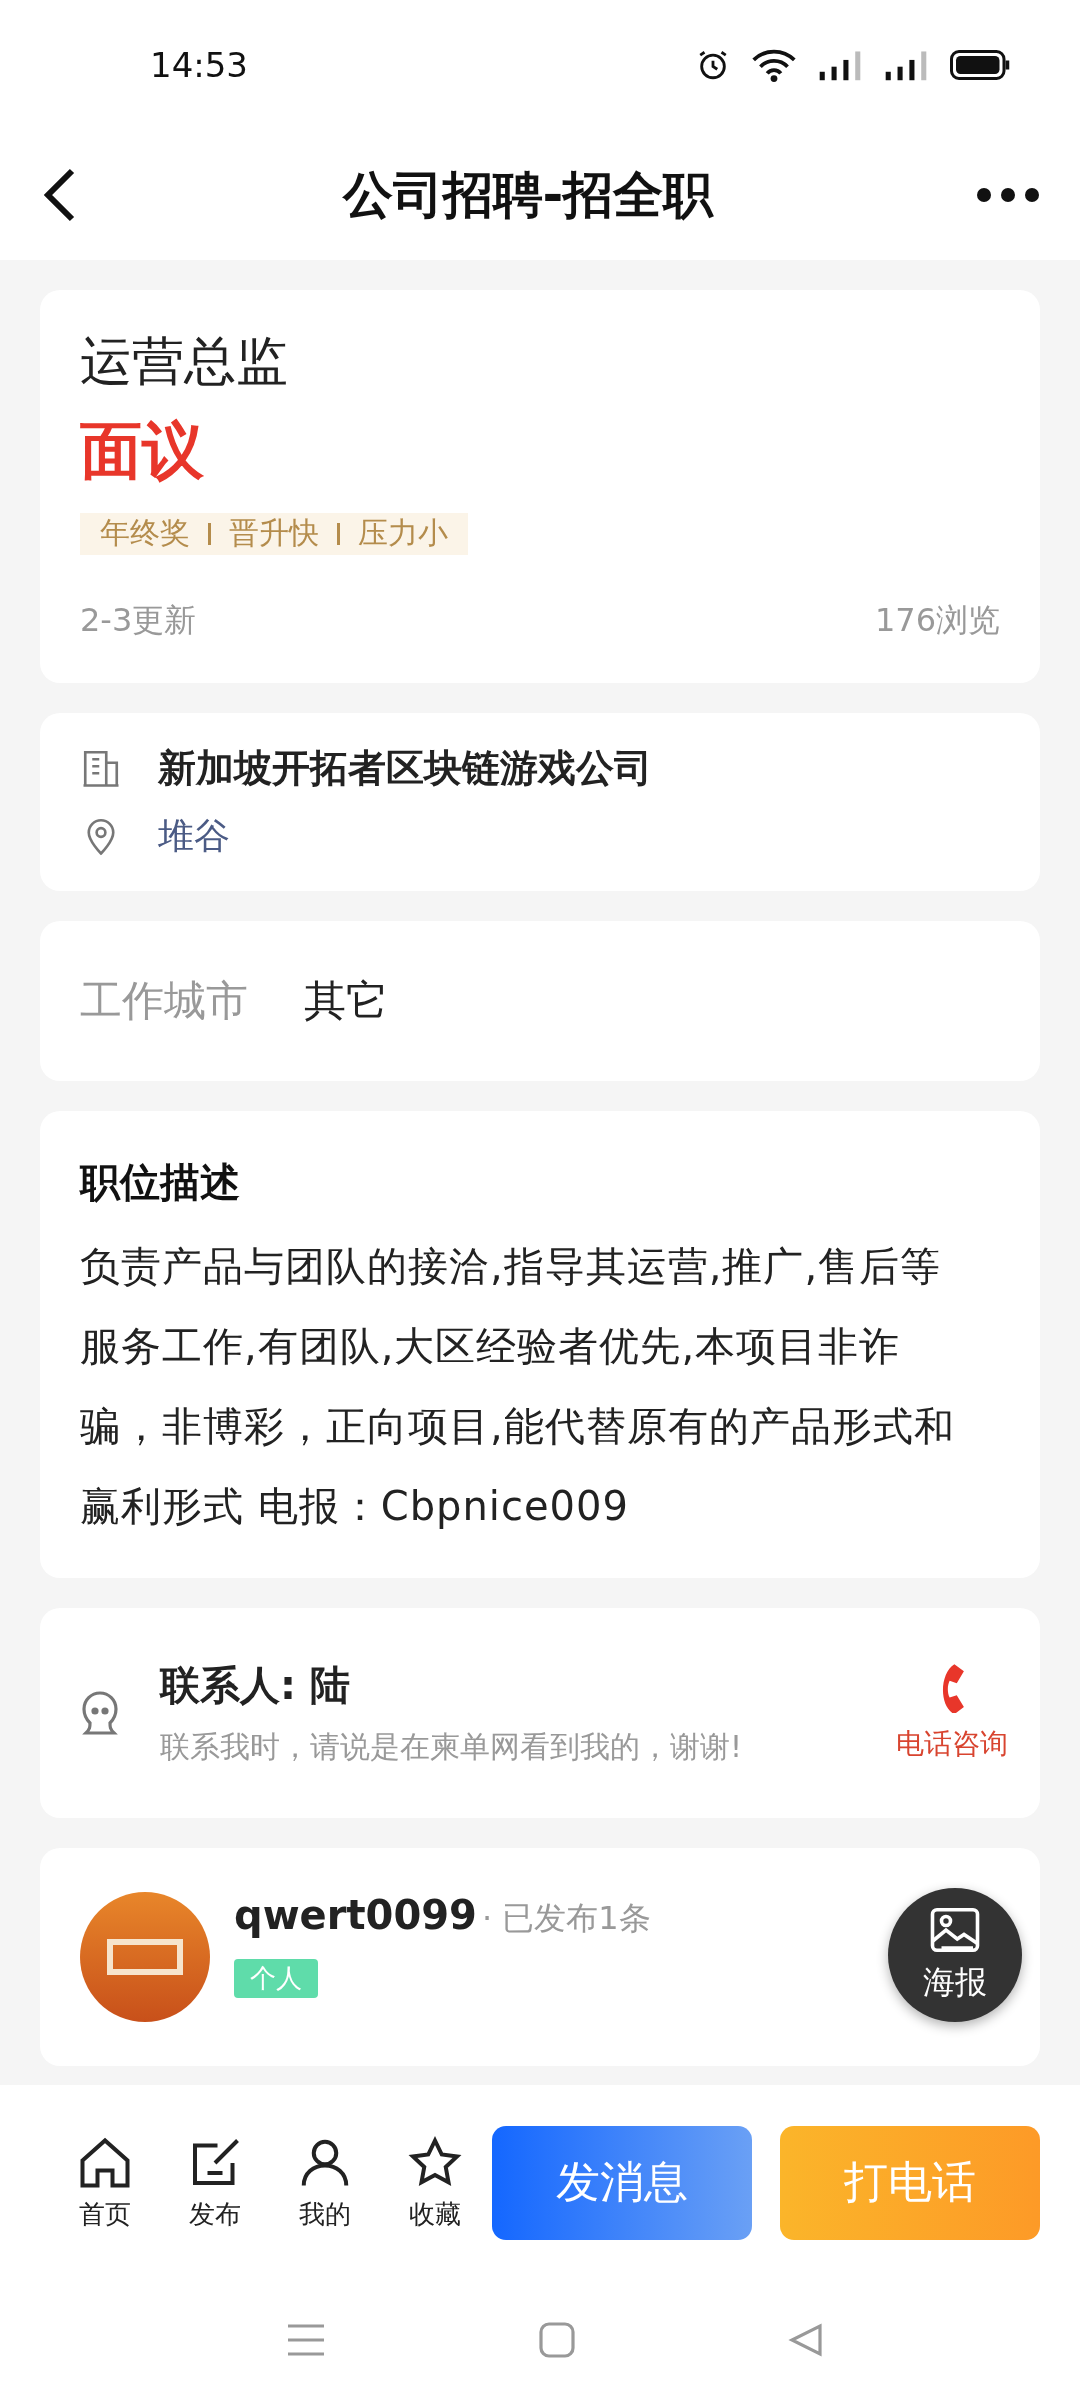 This screenshot has width=1080, height=2400. I want to click on section-heading: 职位描述, so click(160, 1182).